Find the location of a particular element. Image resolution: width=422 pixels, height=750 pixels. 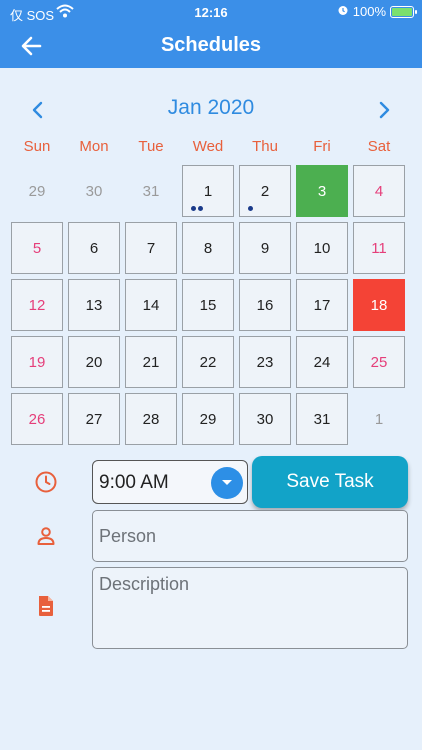

person-icon is located at coordinates (46, 536).